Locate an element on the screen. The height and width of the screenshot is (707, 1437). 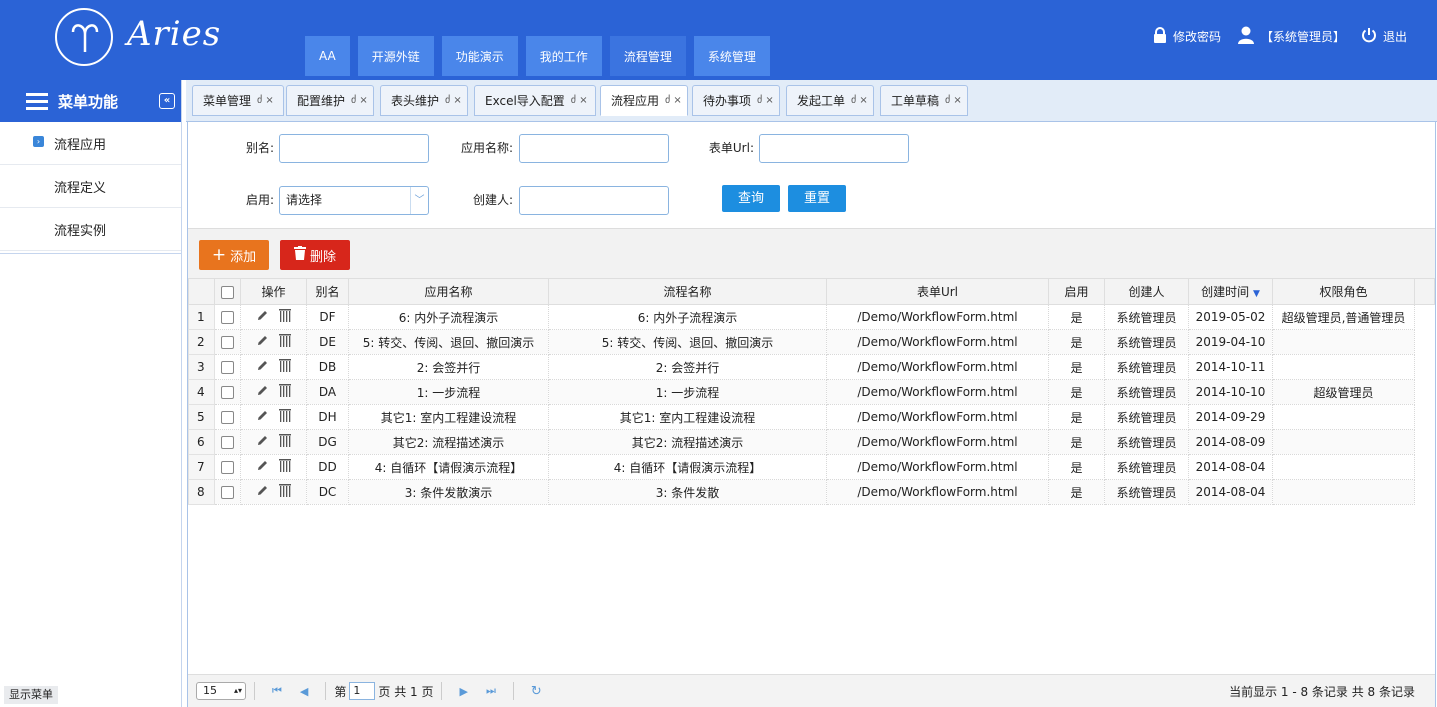
tab-config-maintenance: 配置维护 ძ × is located at coordinates (330, 100).